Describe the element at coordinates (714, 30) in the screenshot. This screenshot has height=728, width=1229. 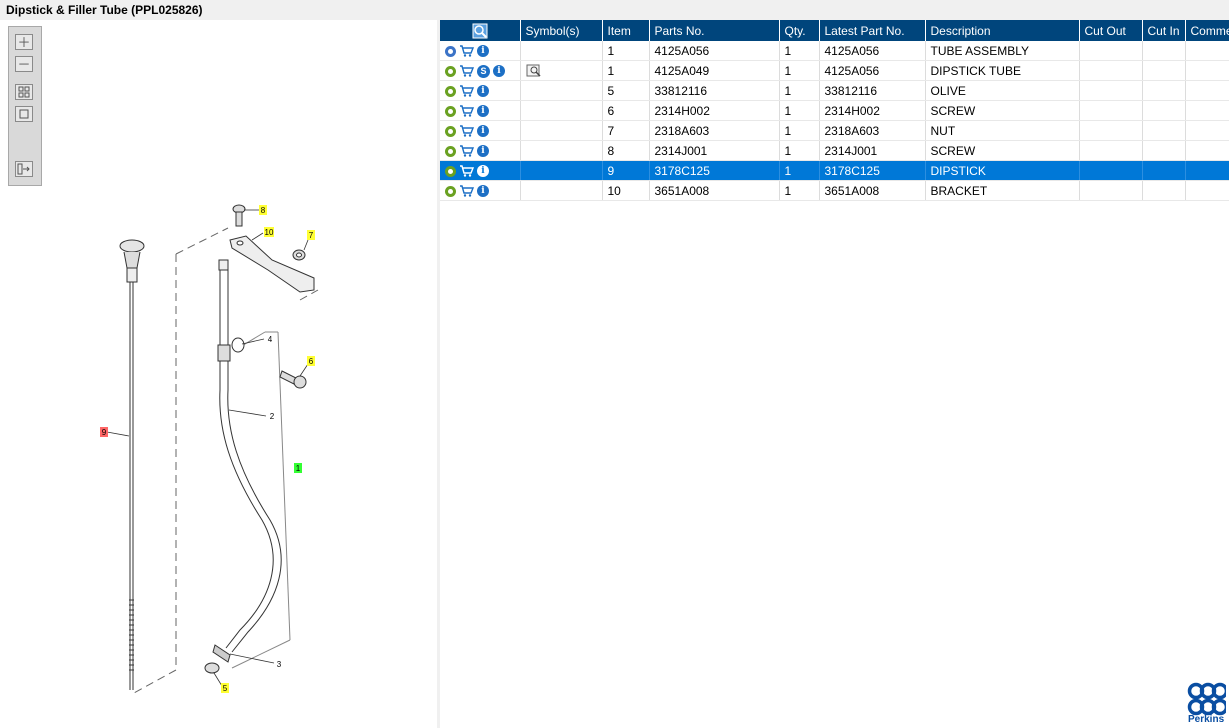
I see `header-parts-no: Parts No.` at that location.